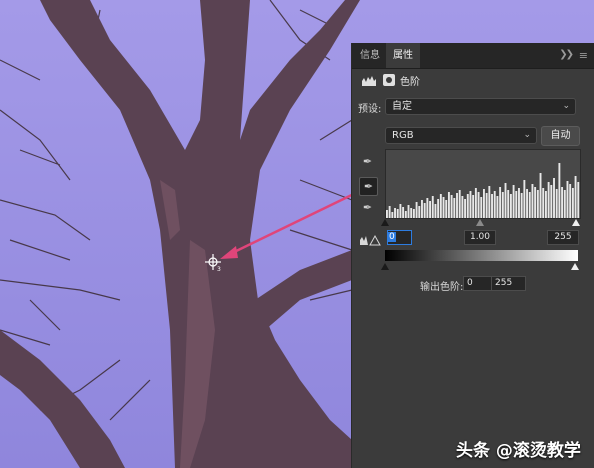 The height and width of the screenshot is (468, 594). I want to click on watermark: 头条 @滚烫教学, so click(518, 451).